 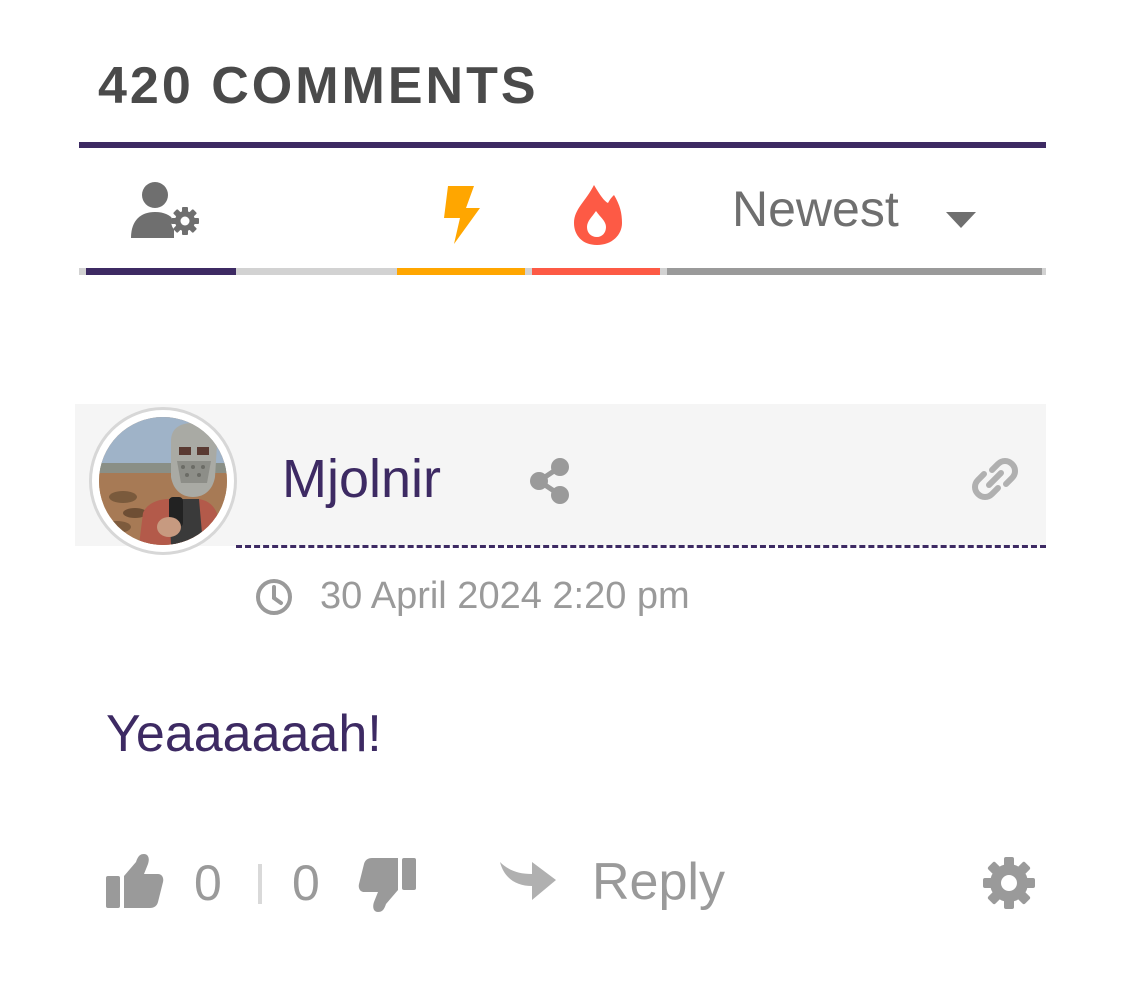 I want to click on share-icon, so click(x=549, y=481).